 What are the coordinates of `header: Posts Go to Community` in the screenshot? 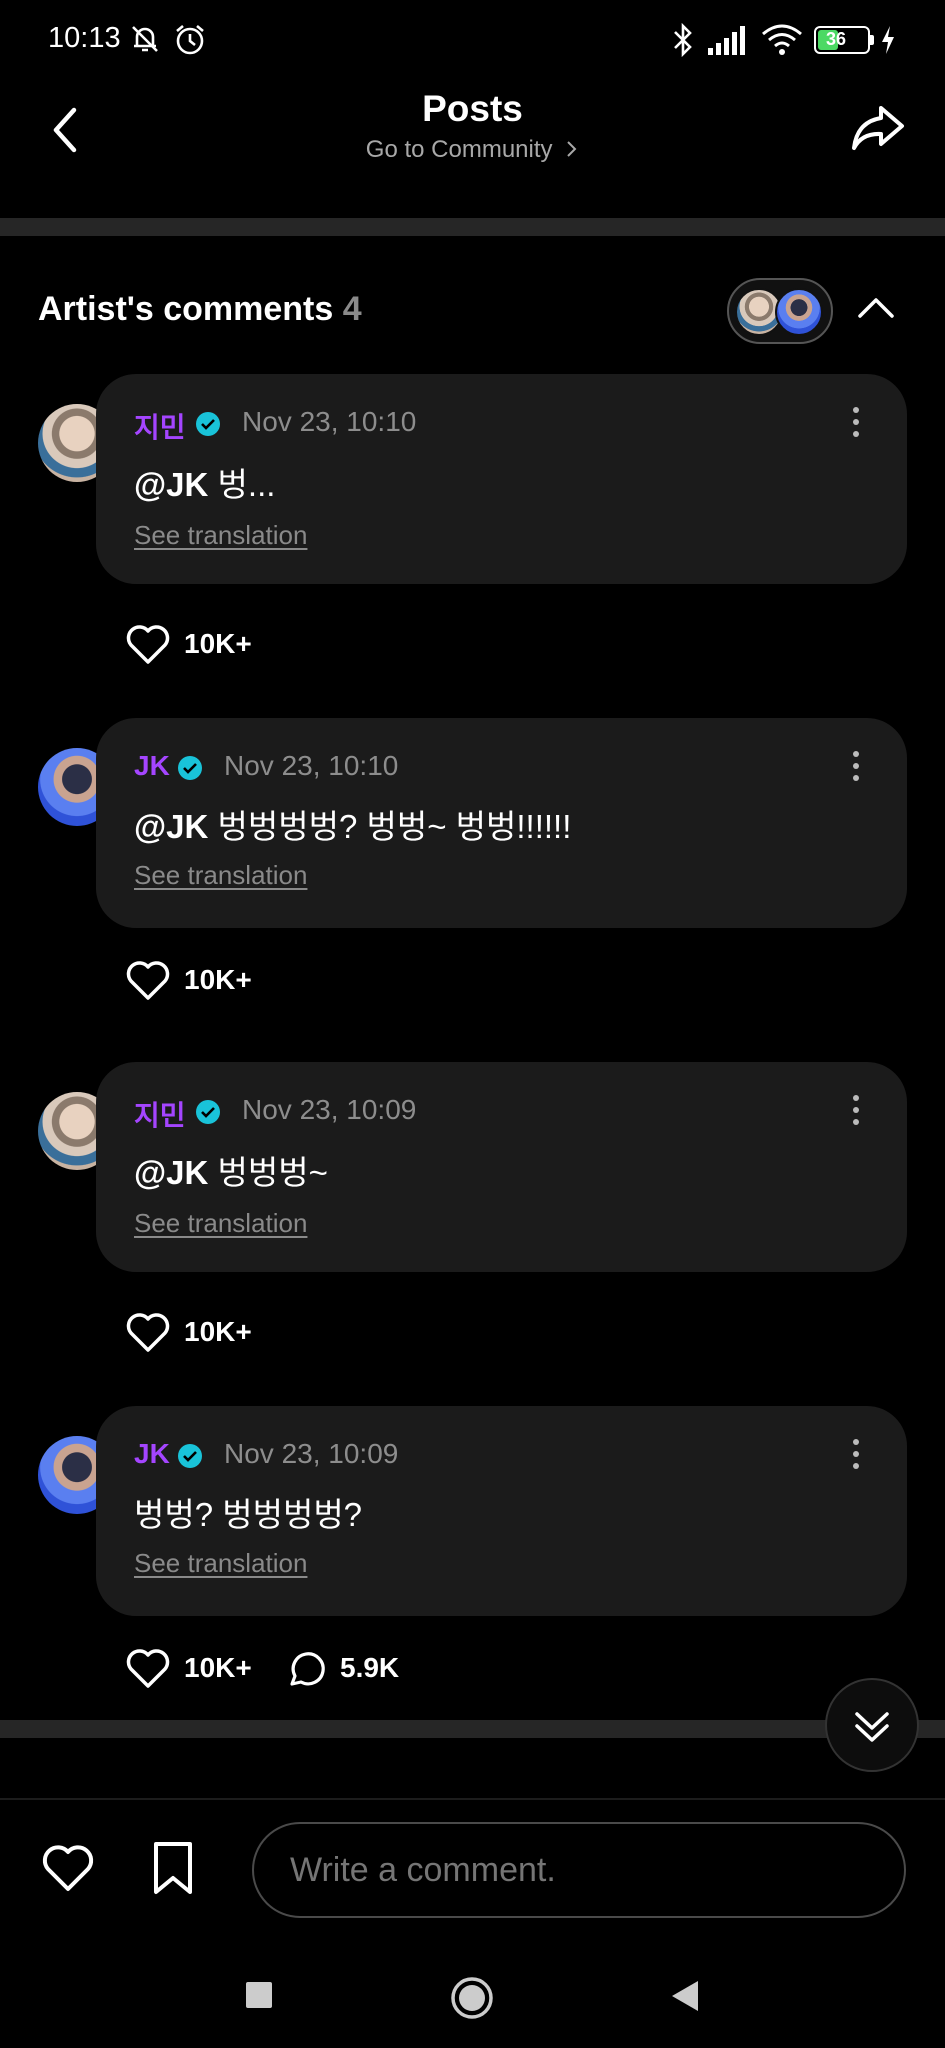 It's located at (472, 151).